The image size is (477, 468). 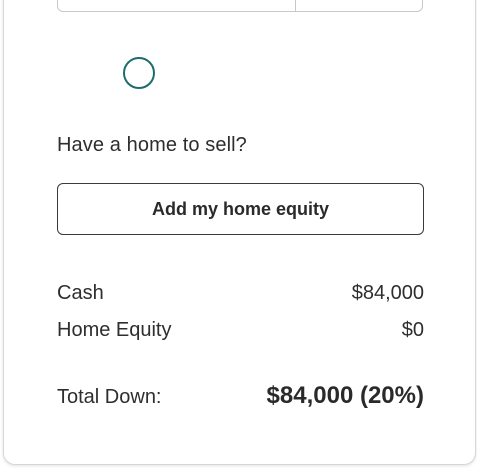 I want to click on total-down-label: Total Down:, so click(x=109, y=397).